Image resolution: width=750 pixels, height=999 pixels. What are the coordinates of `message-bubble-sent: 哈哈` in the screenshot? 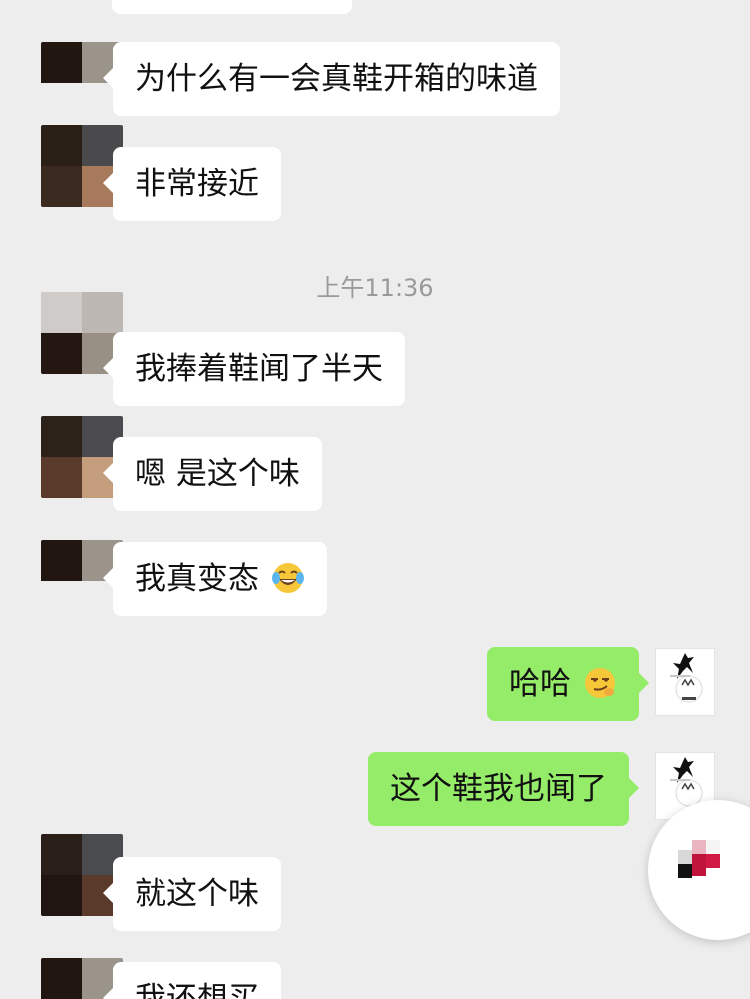 It's located at (568, 684).